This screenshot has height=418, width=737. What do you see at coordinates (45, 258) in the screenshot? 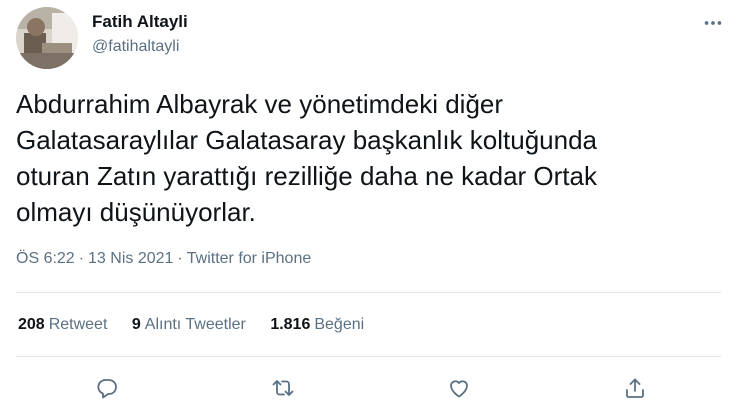
I see `tweet-time: ÖS 6:22` at bounding box center [45, 258].